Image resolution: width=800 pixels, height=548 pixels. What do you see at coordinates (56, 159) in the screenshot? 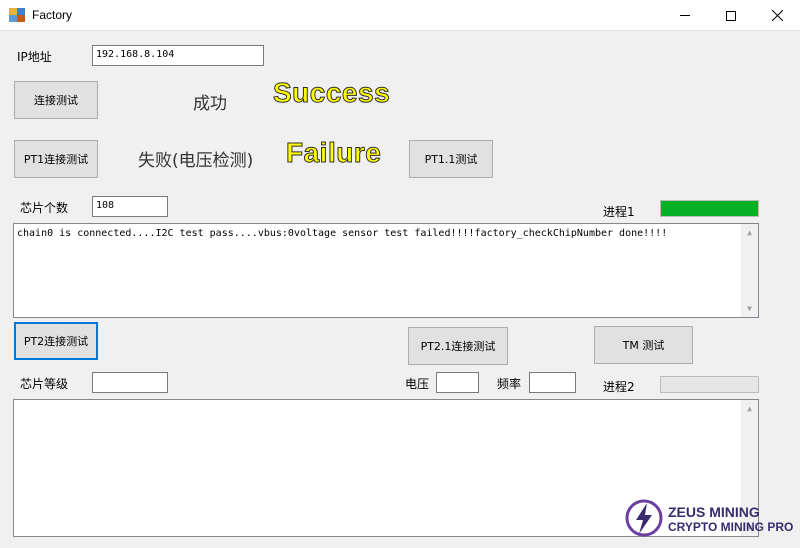
I see `pt1-connect-test-button: PT1连接测试` at bounding box center [56, 159].